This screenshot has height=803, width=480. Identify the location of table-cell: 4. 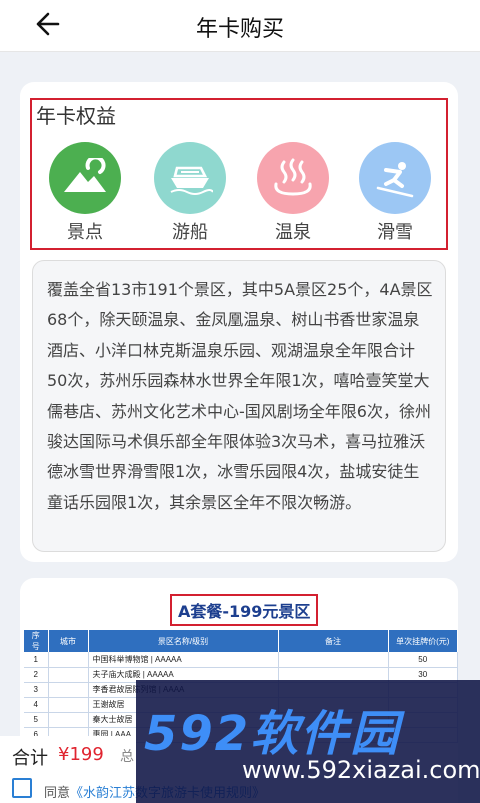
(36, 705).